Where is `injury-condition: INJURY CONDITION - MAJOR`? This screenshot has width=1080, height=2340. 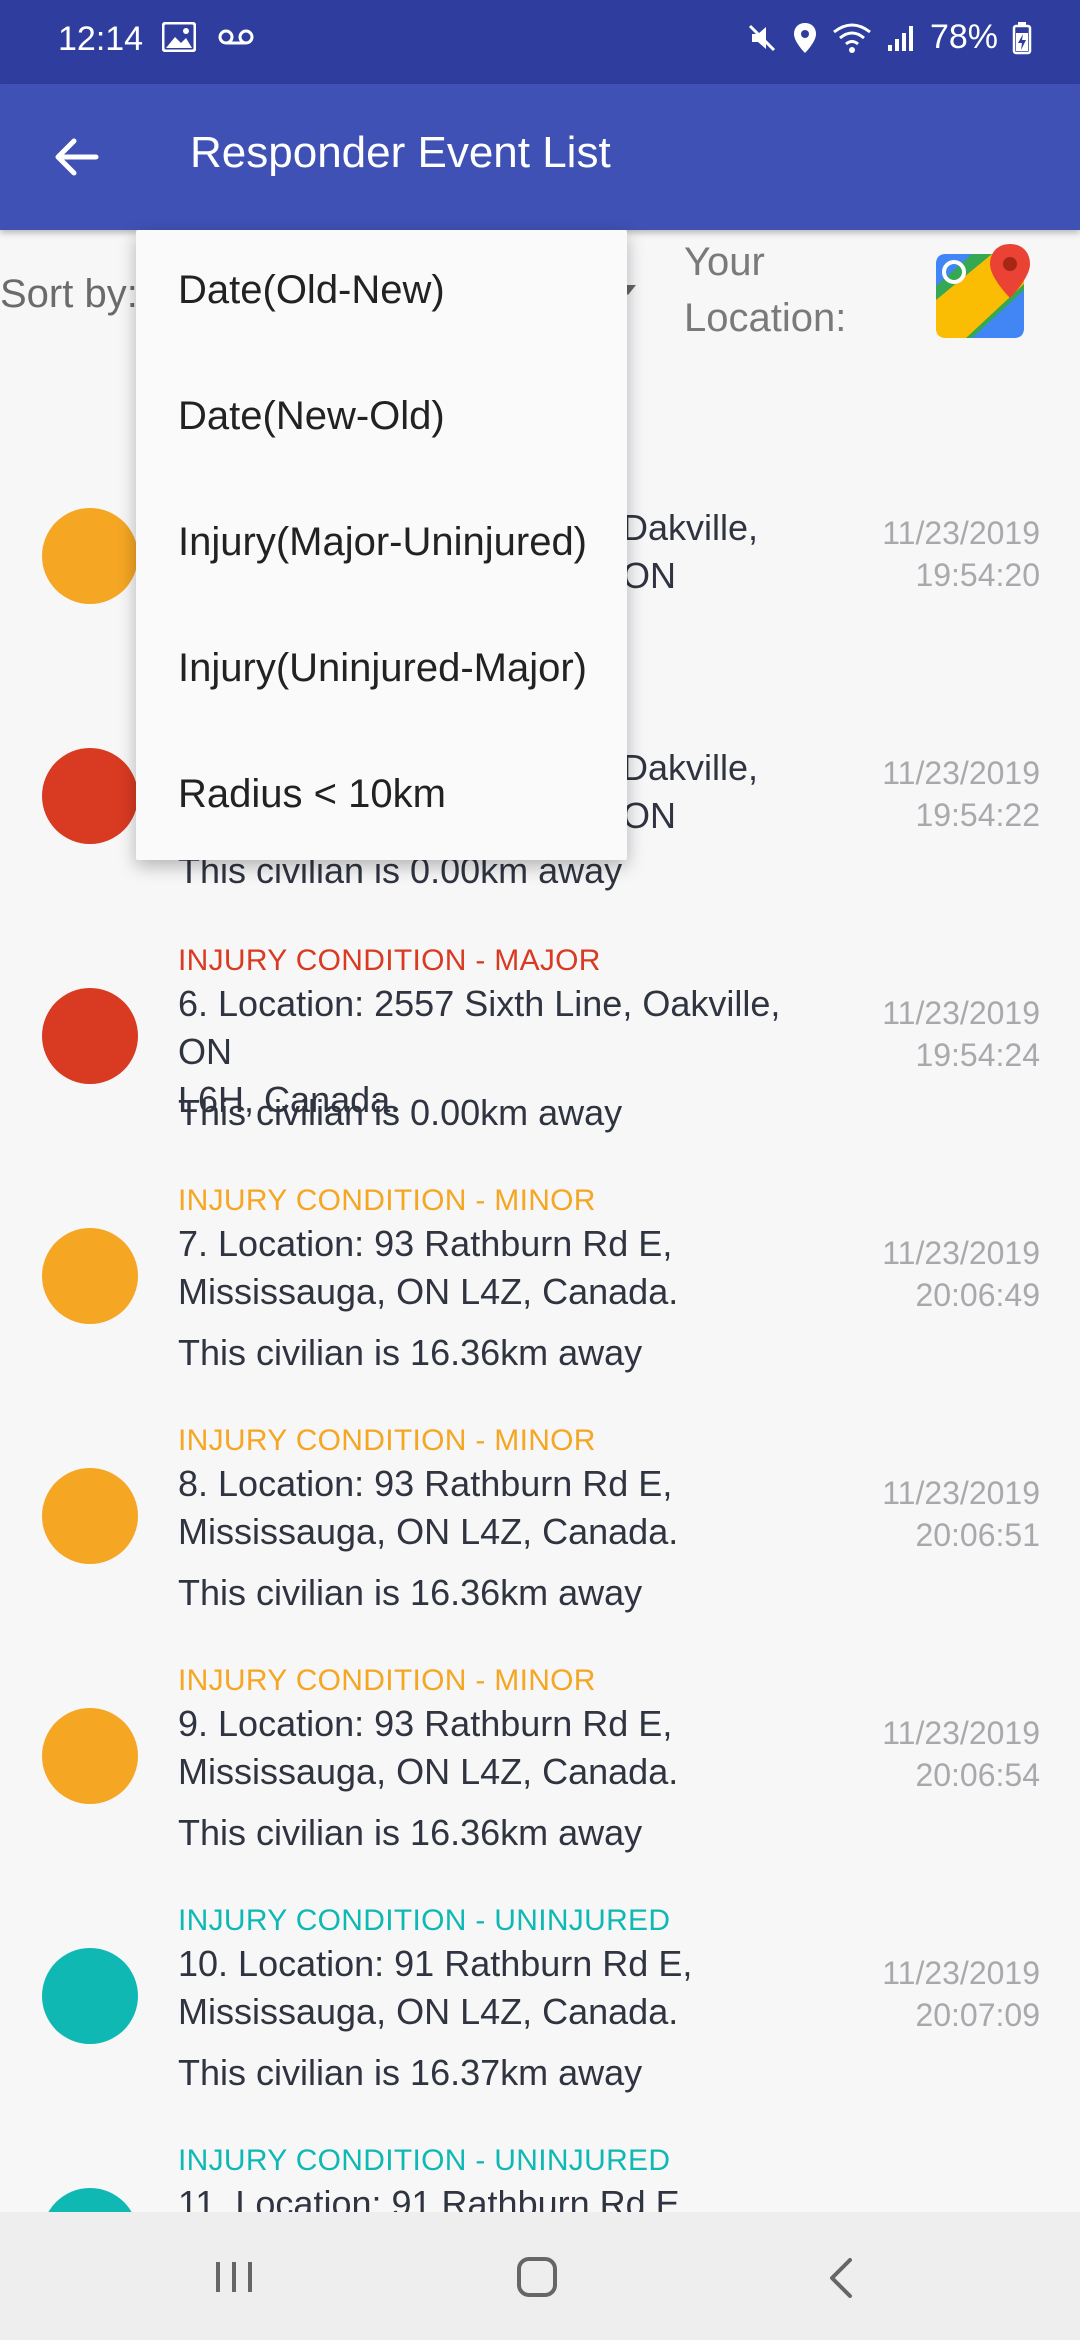
injury-condition: INJURY CONDITION - MAJOR is located at coordinates (389, 960).